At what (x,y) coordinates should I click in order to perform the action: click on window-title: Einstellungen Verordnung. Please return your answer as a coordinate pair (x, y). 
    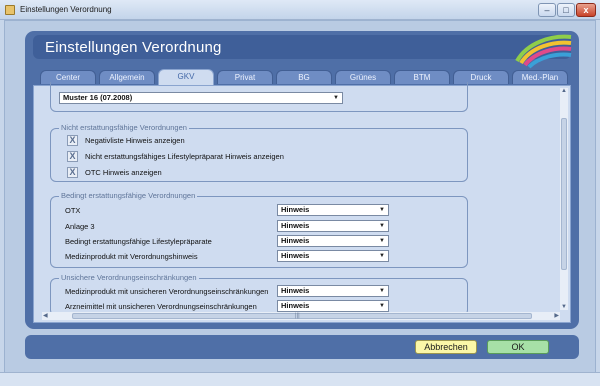
    Looking at the image, I should click on (66, 9).